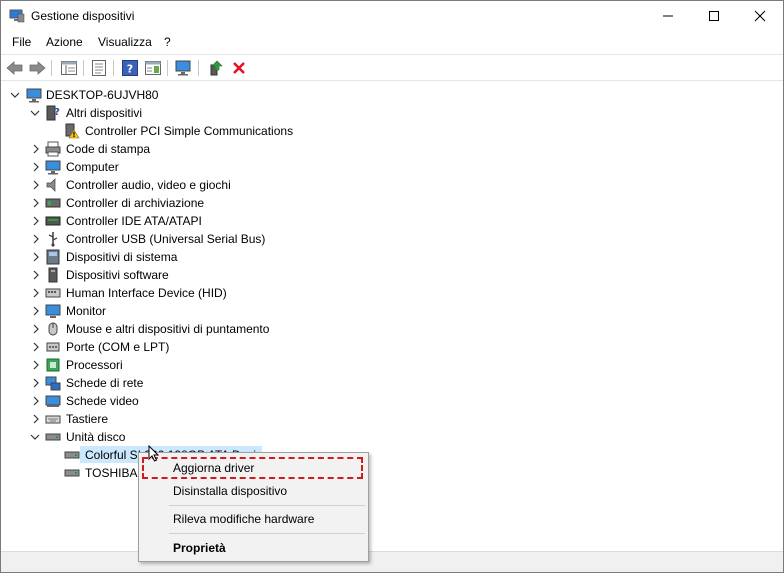 Image resolution: width=784 pixels, height=573 pixels. What do you see at coordinates (108, 149) in the screenshot?
I see `tree-category-label: Code di stampa` at bounding box center [108, 149].